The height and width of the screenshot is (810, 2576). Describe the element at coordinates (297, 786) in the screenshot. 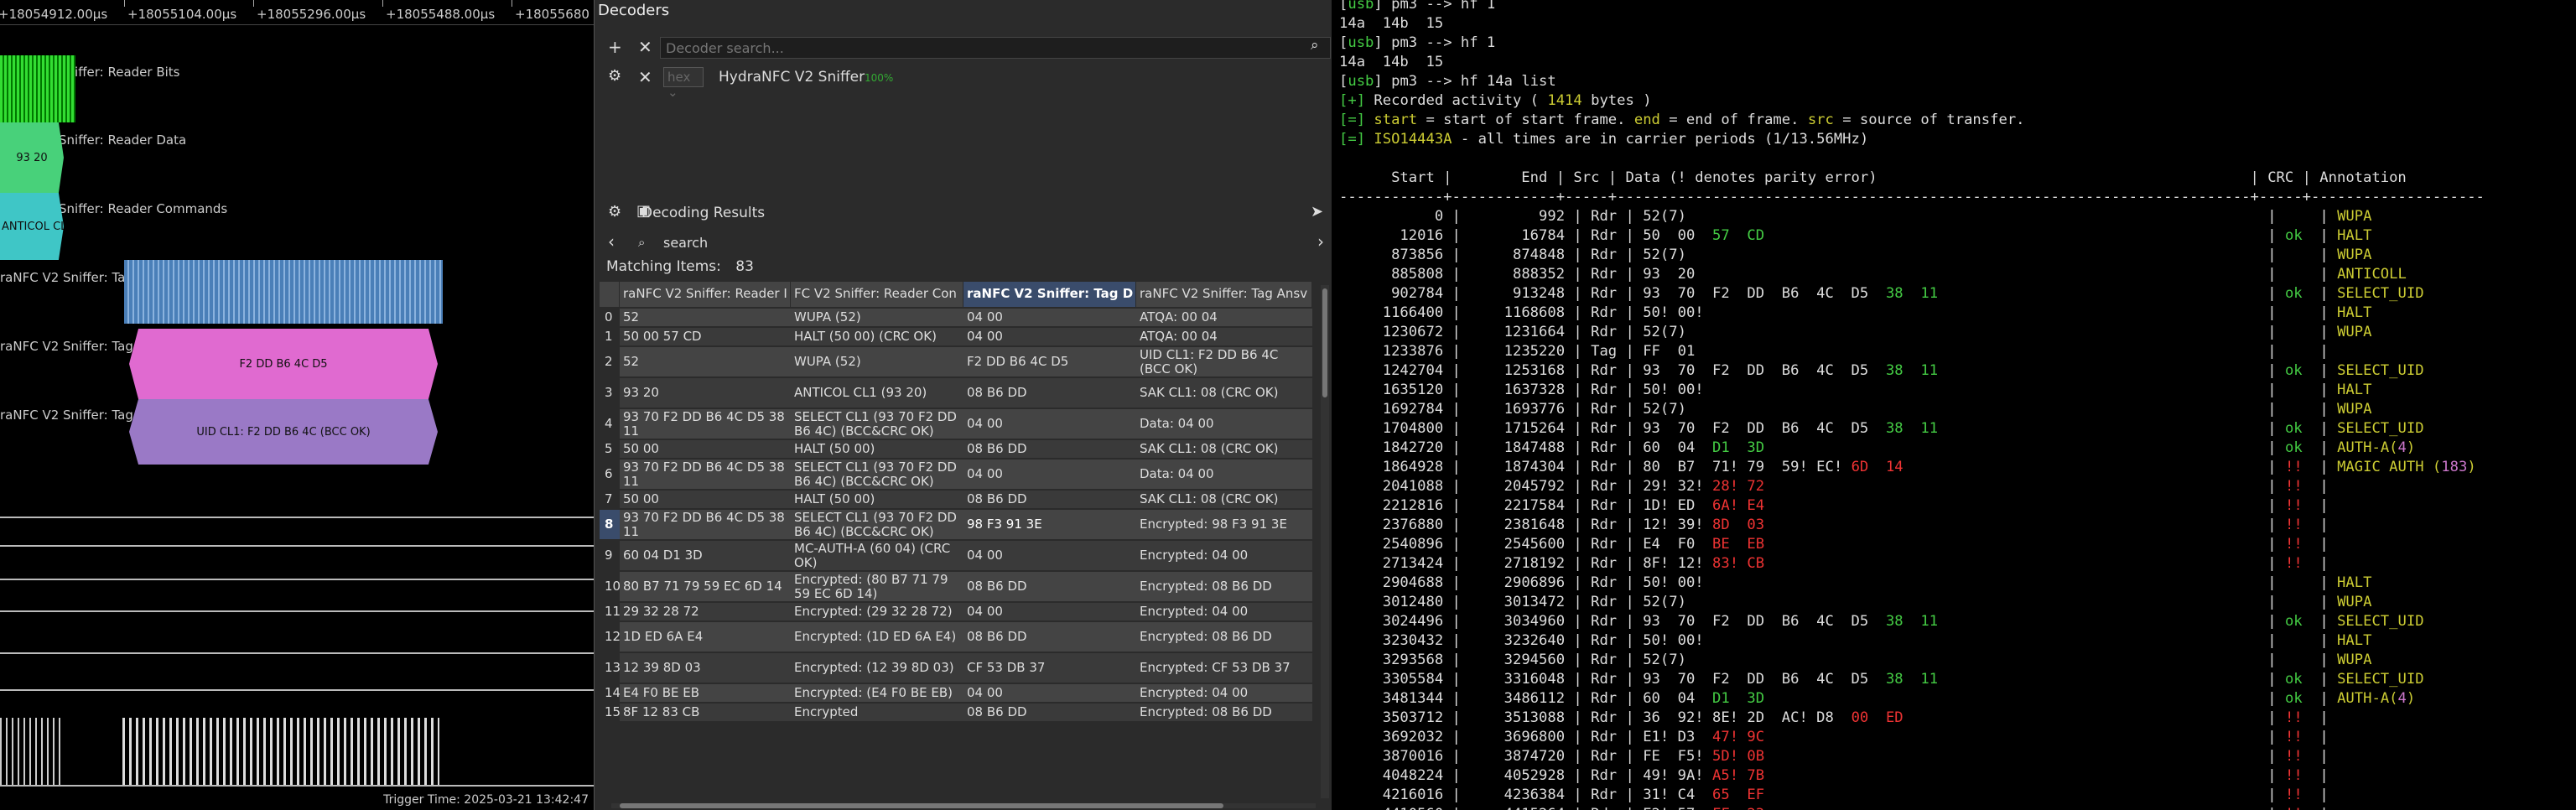

I see `channel-line` at that location.